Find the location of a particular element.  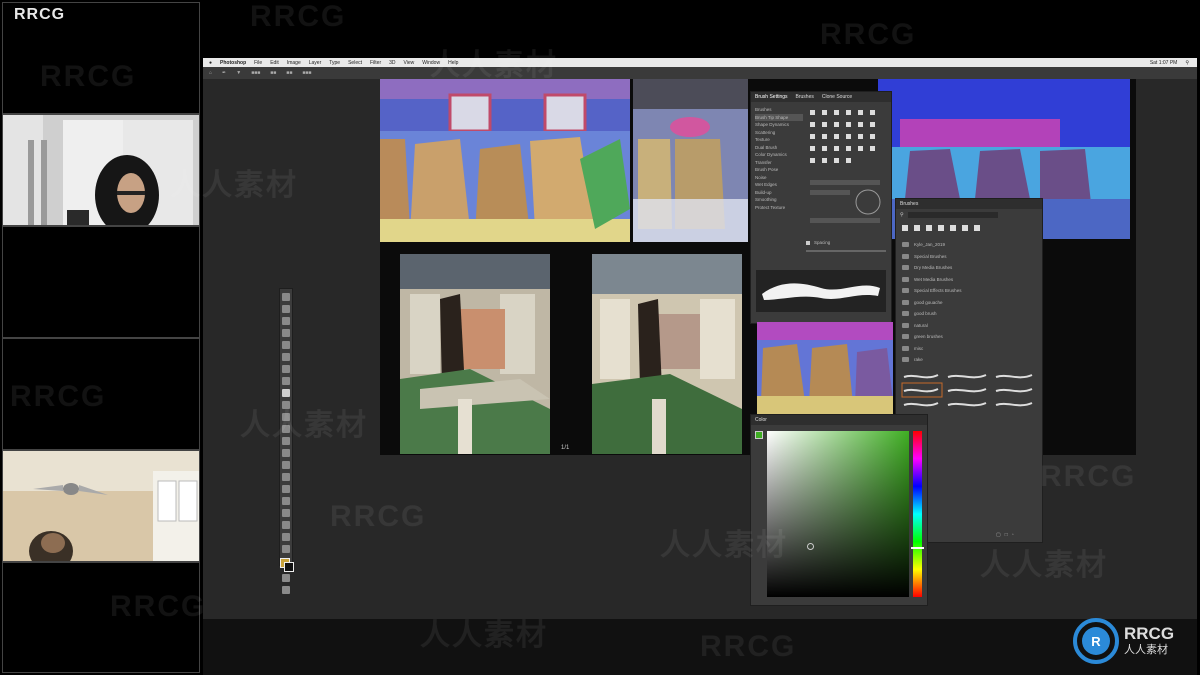

lasso-tool-icon is located at coordinates (286, 321).